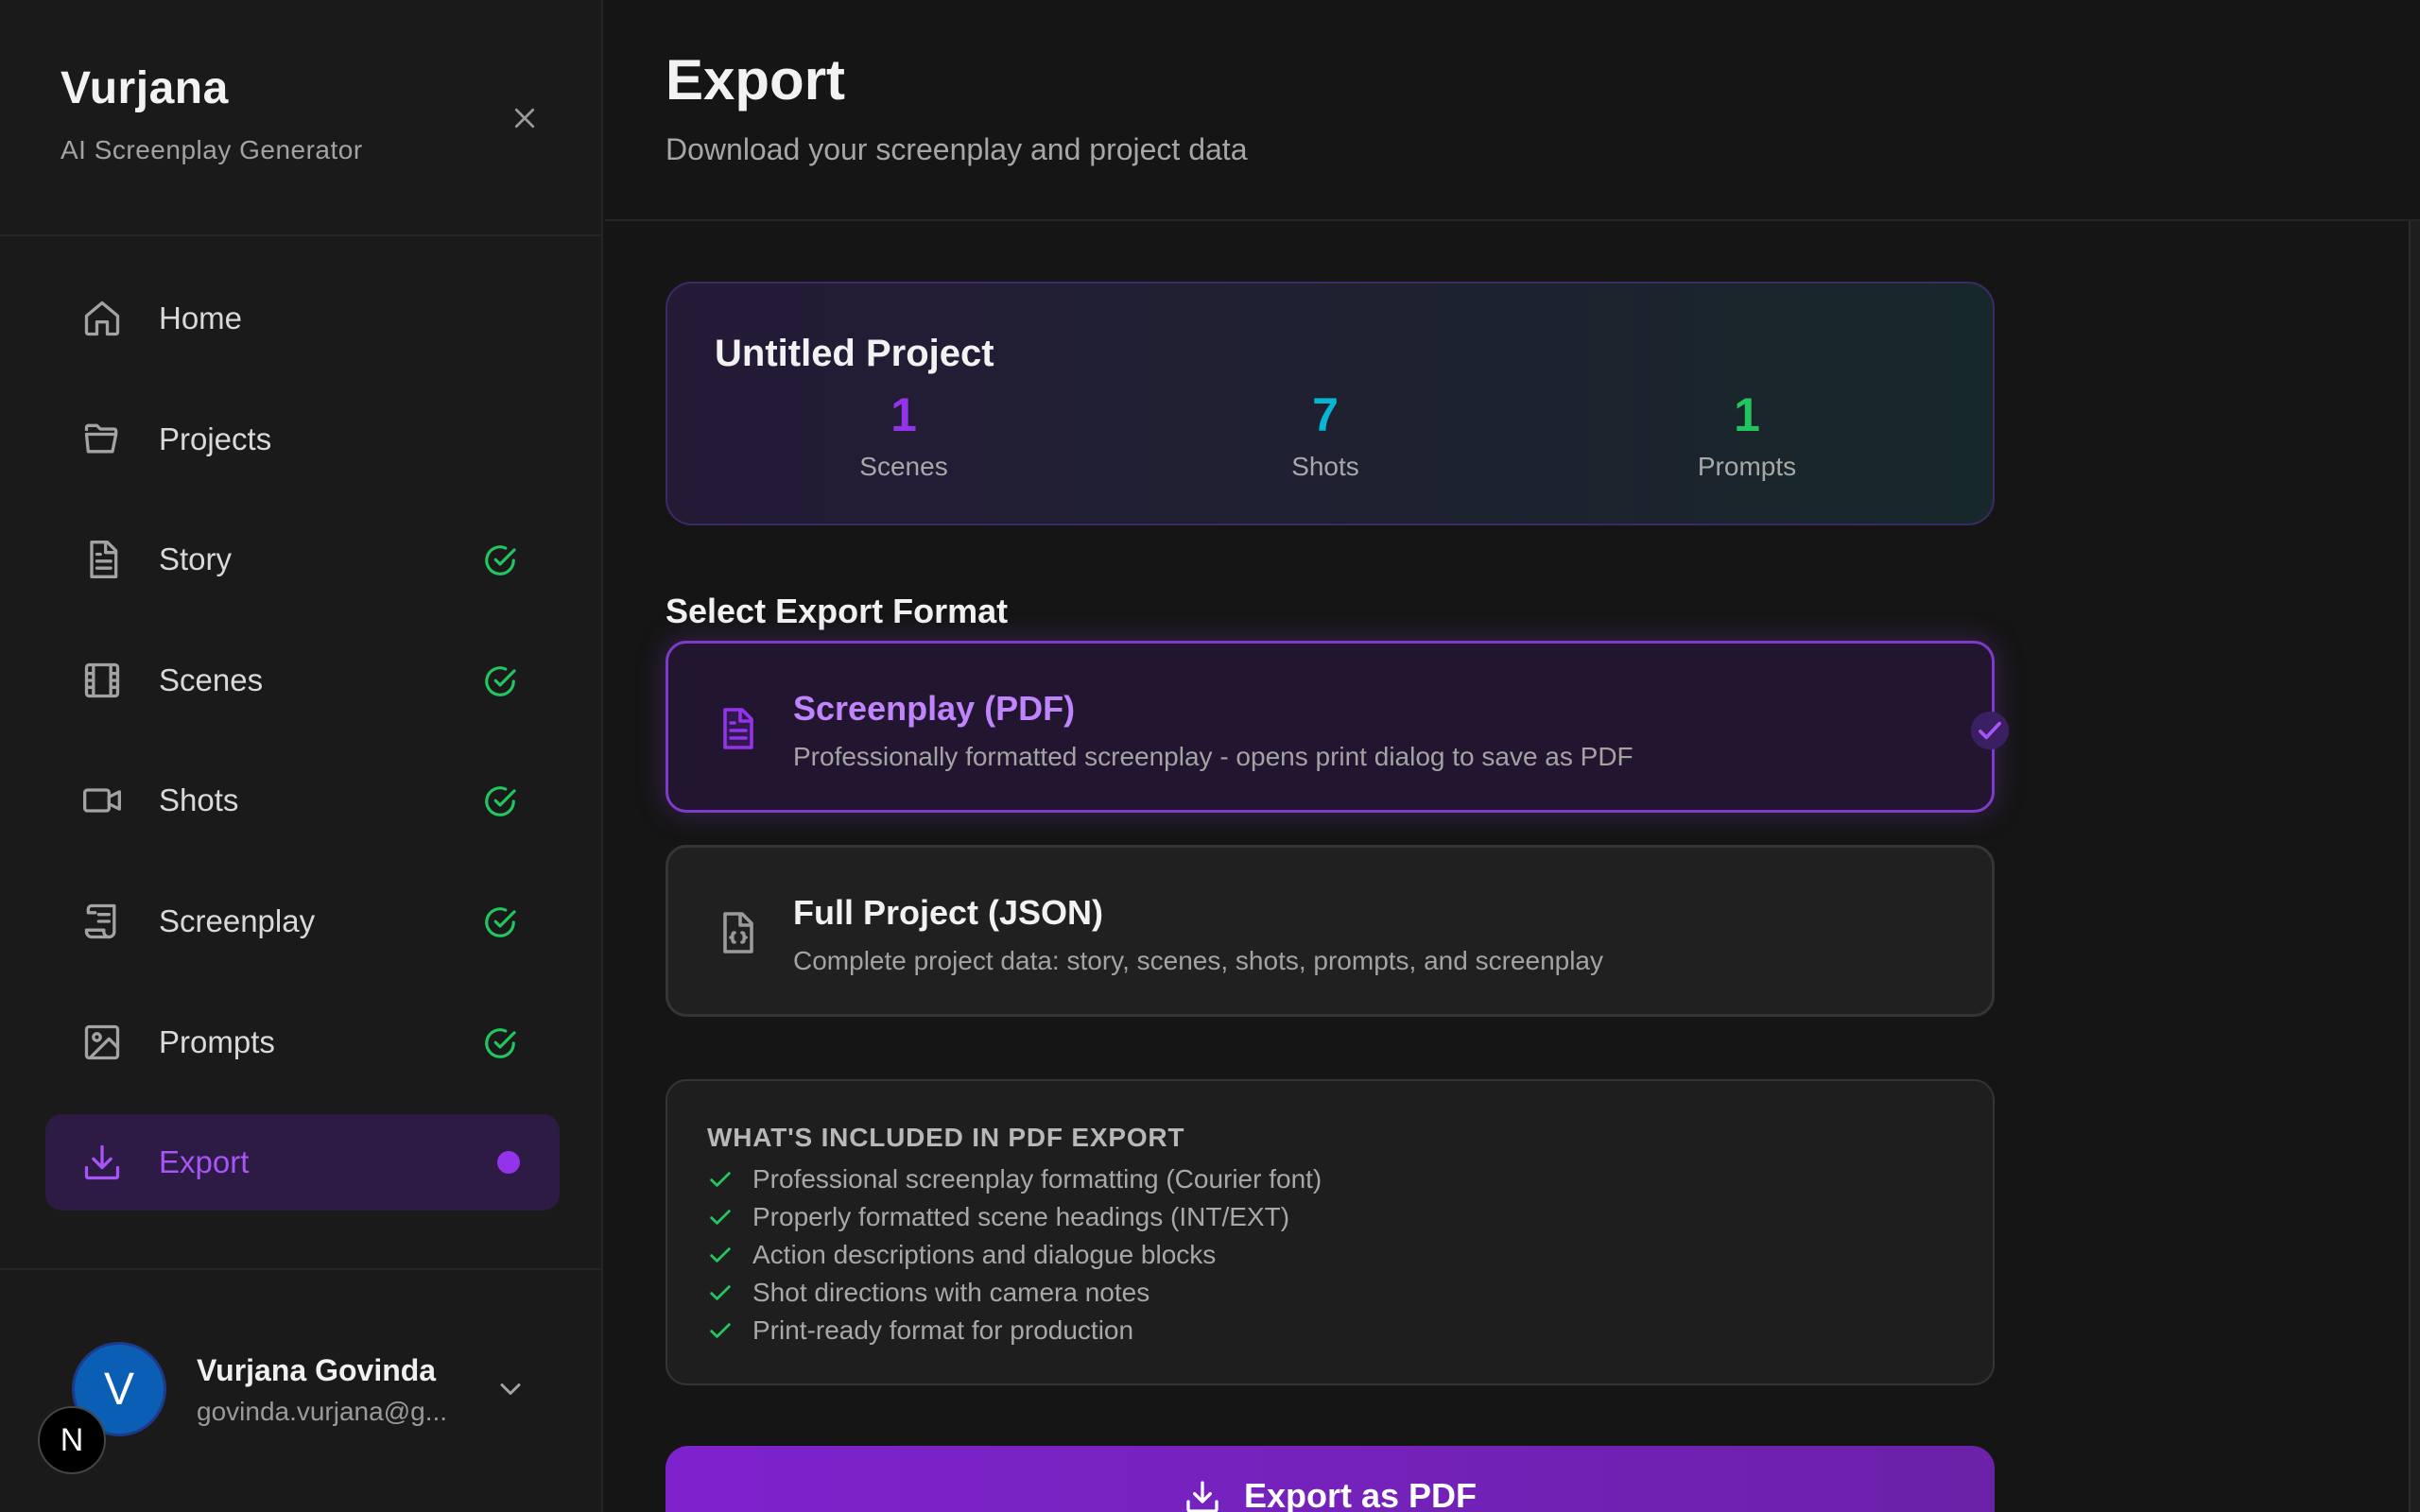  Describe the element at coordinates (1747, 466) in the screenshot. I see `stat-label: Prompts` at that location.